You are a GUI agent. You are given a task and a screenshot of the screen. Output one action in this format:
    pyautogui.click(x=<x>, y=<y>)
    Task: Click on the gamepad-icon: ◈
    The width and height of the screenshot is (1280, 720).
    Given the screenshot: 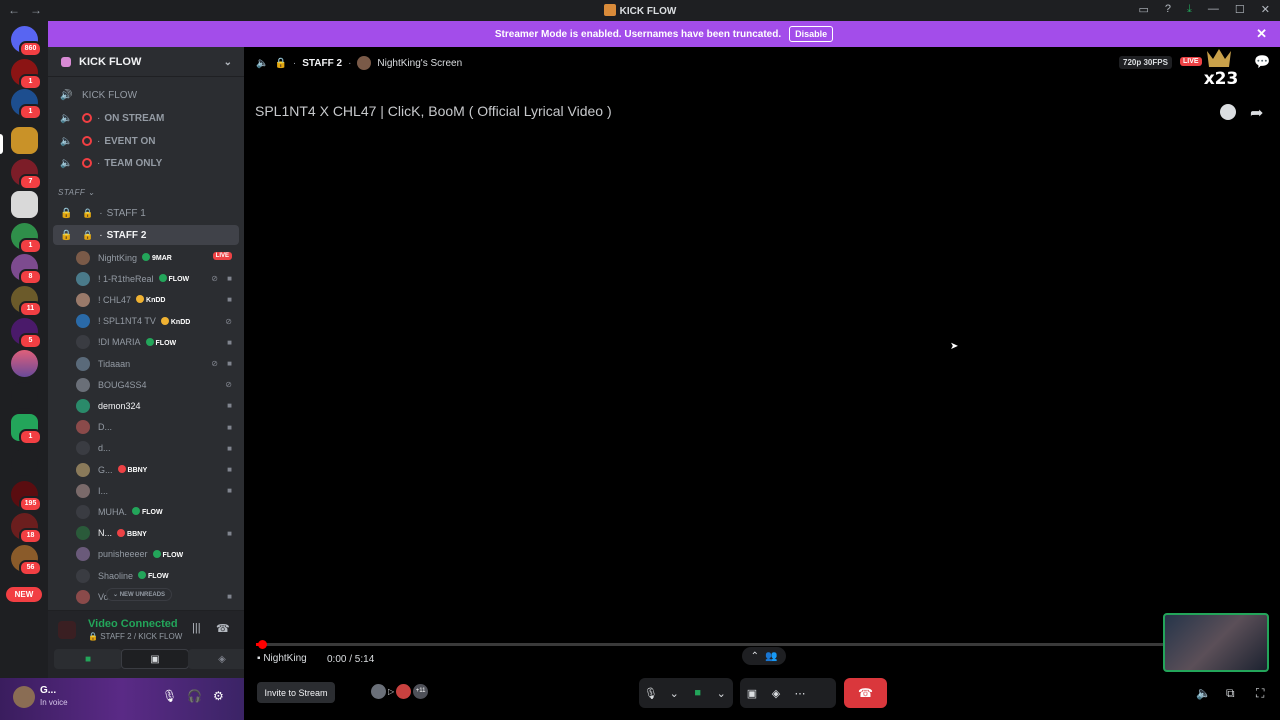 What is the action you would take?
    pyautogui.click(x=776, y=693)
    